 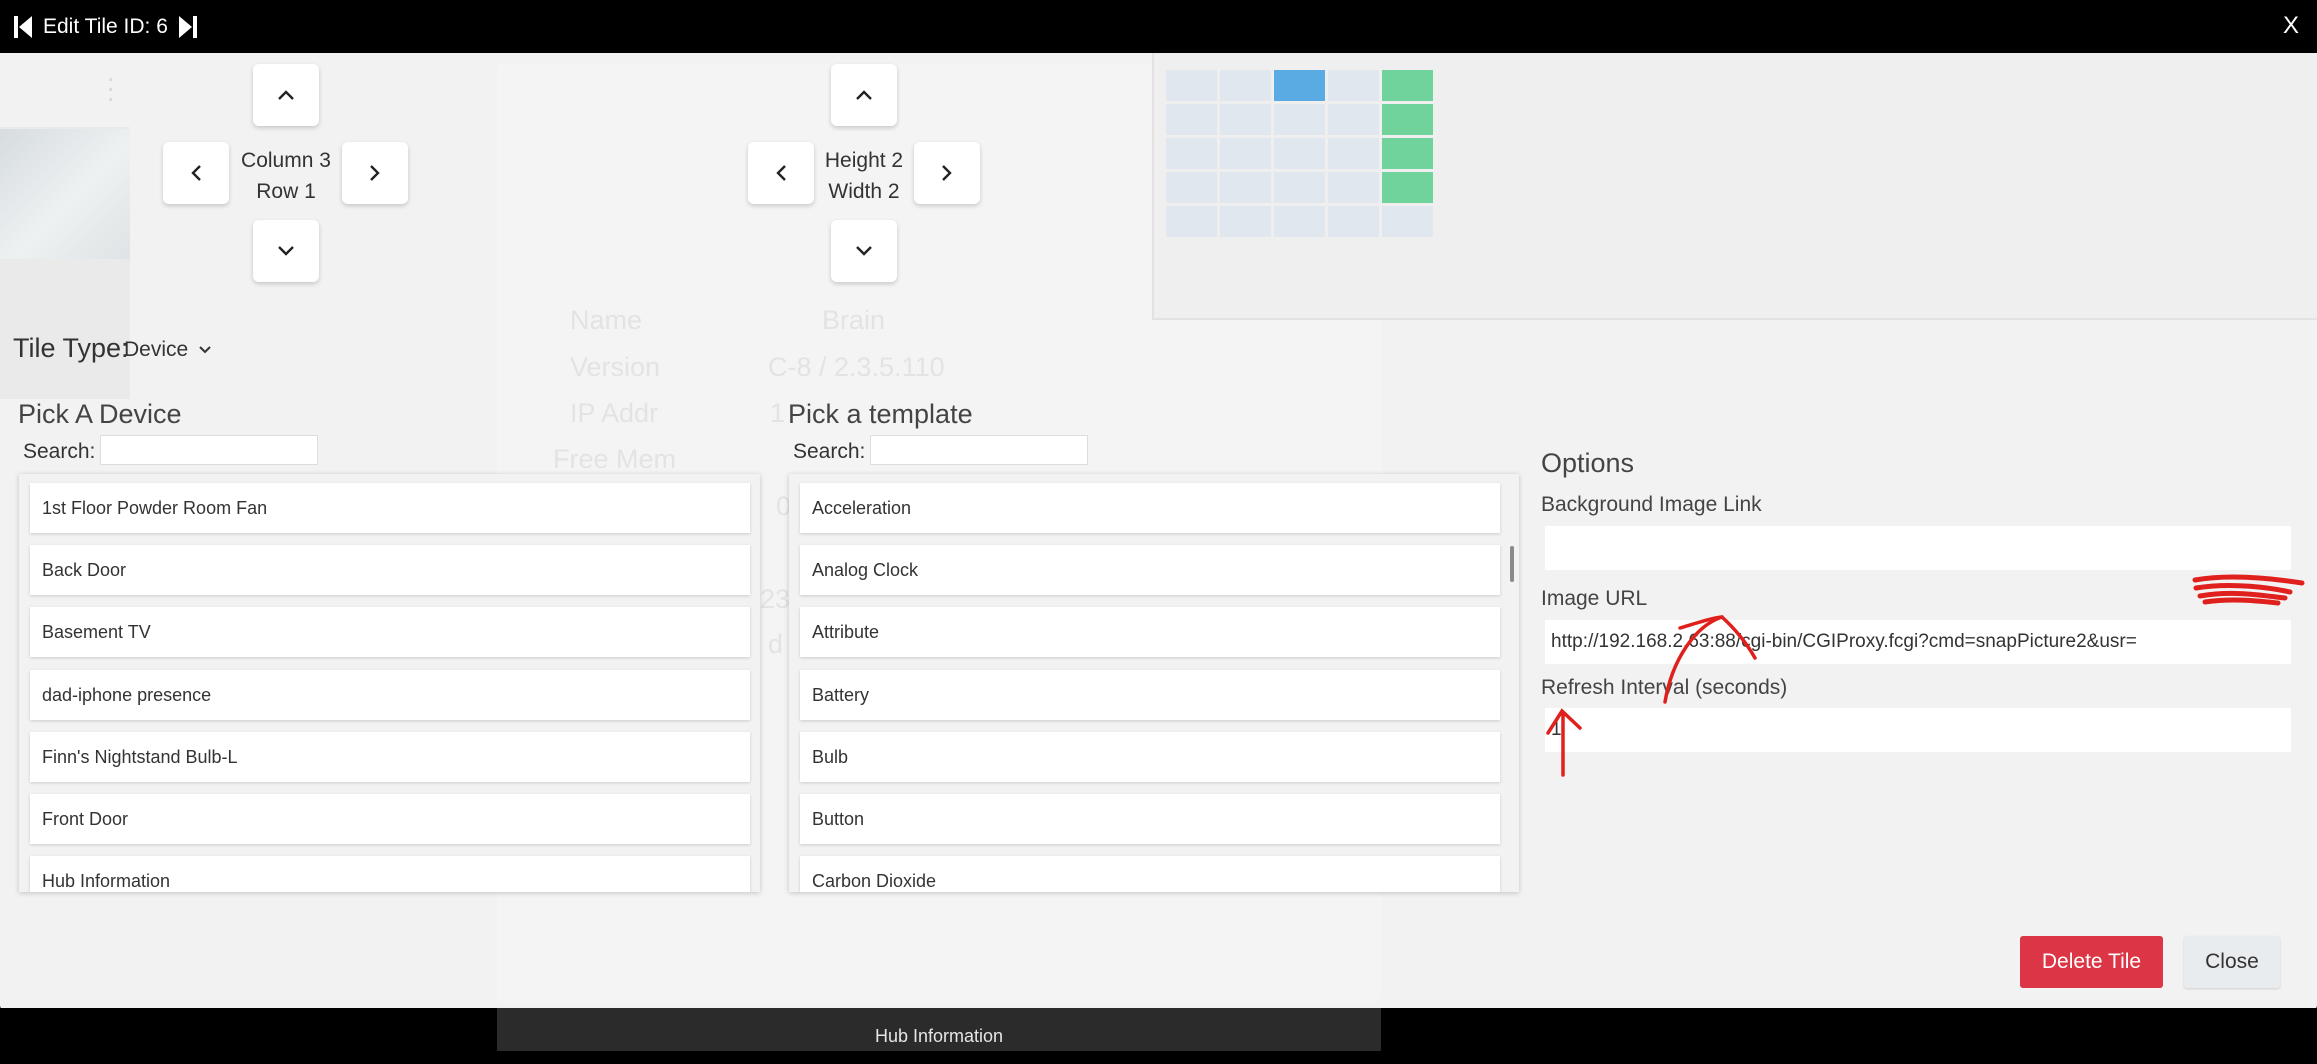 I want to click on row-down-button, so click(x=286, y=251).